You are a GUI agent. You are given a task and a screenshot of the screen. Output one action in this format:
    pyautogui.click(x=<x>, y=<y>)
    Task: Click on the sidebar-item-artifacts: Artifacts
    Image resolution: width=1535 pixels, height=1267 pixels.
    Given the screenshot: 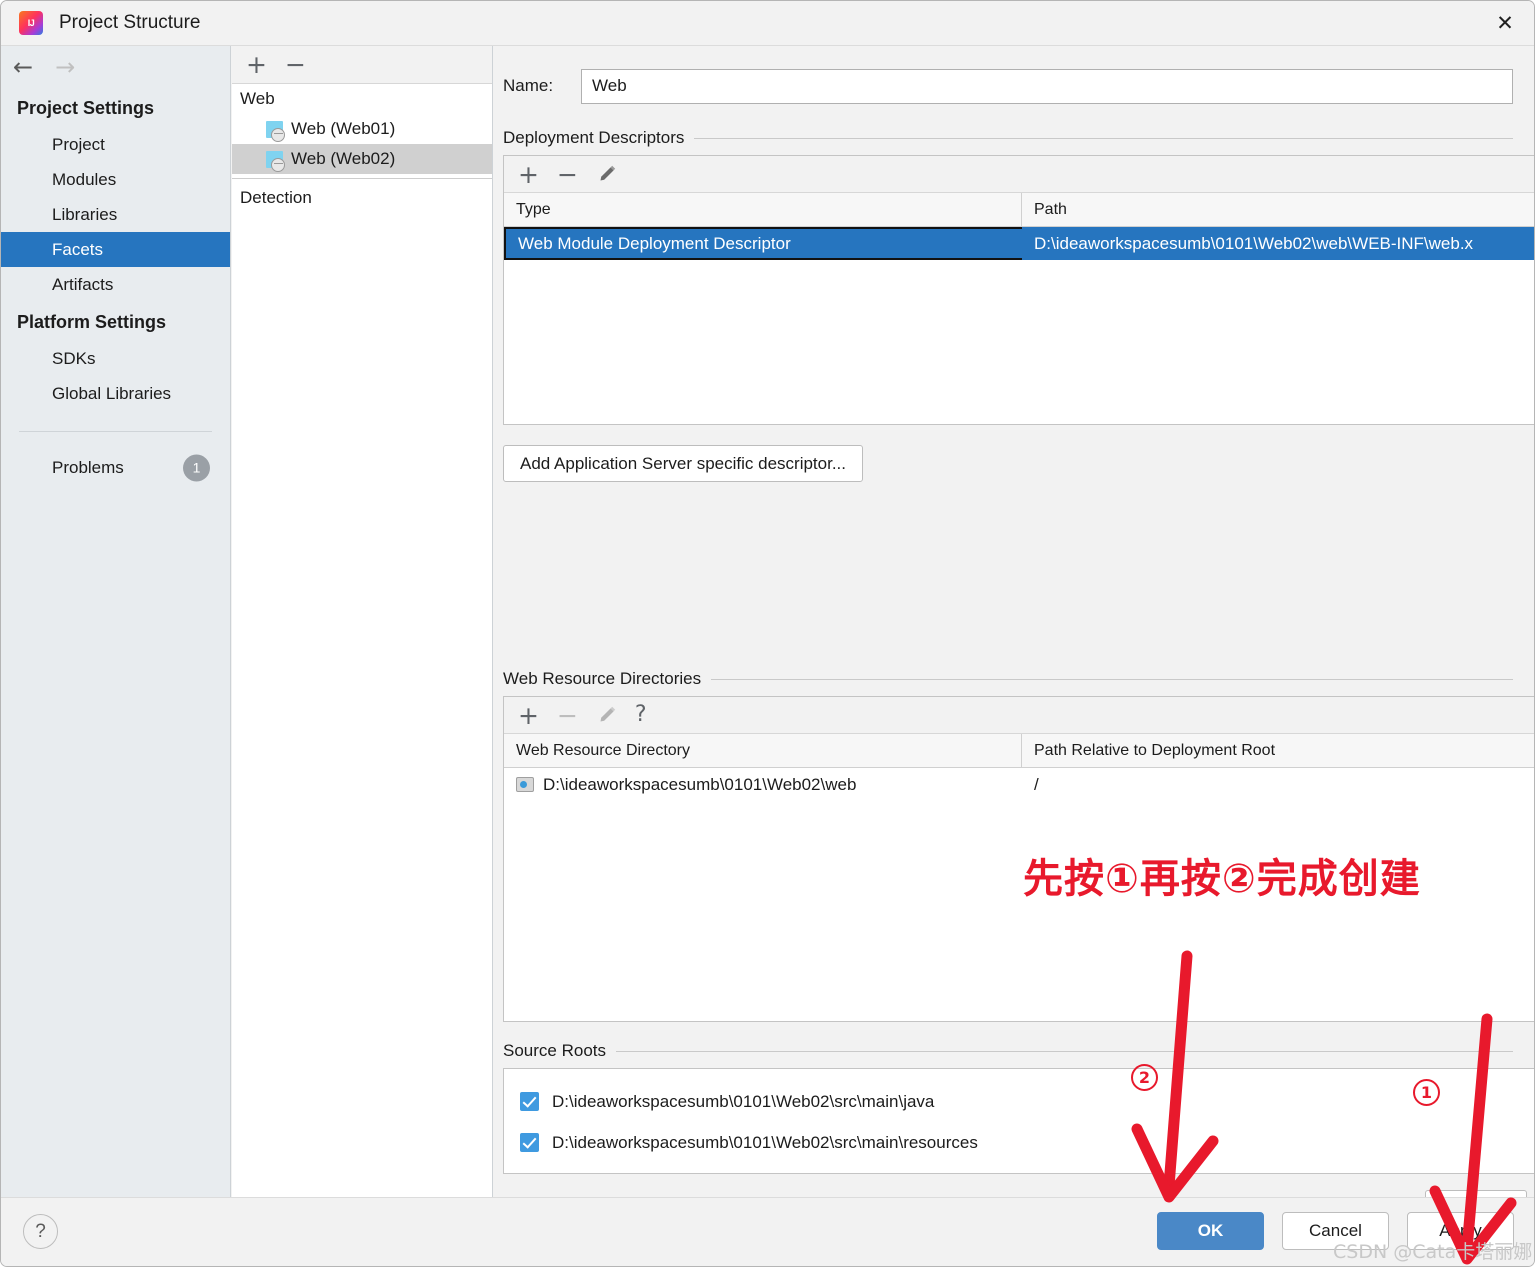 What is the action you would take?
    pyautogui.click(x=115, y=284)
    